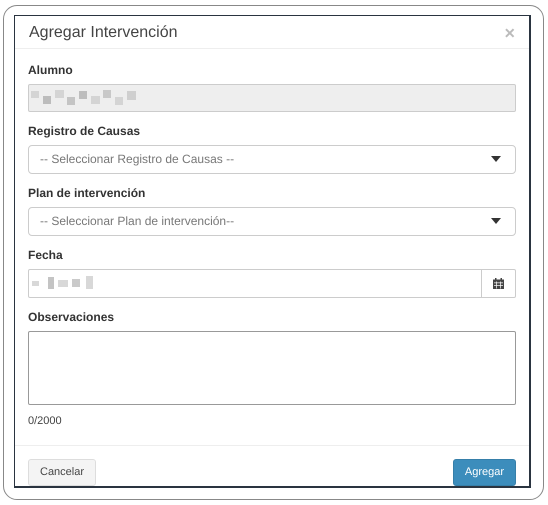 The height and width of the screenshot is (505, 548). I want to click on cancel-button: Cancelar, so click(62, 472).